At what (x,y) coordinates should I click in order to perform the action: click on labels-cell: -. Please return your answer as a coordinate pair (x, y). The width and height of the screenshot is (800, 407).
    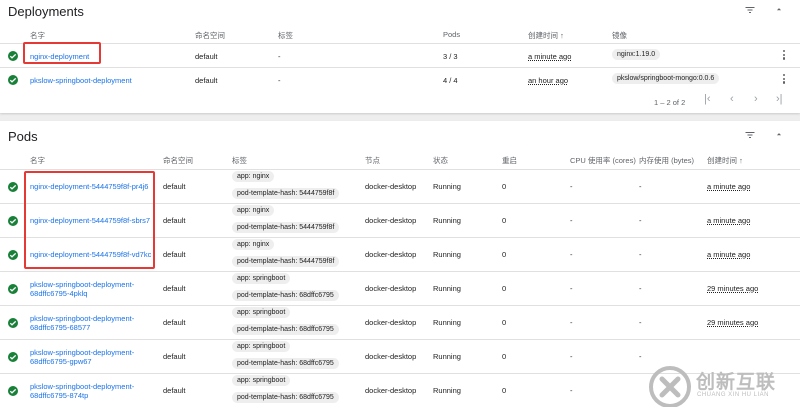
    Looking at the image, I should click on (279, 80).